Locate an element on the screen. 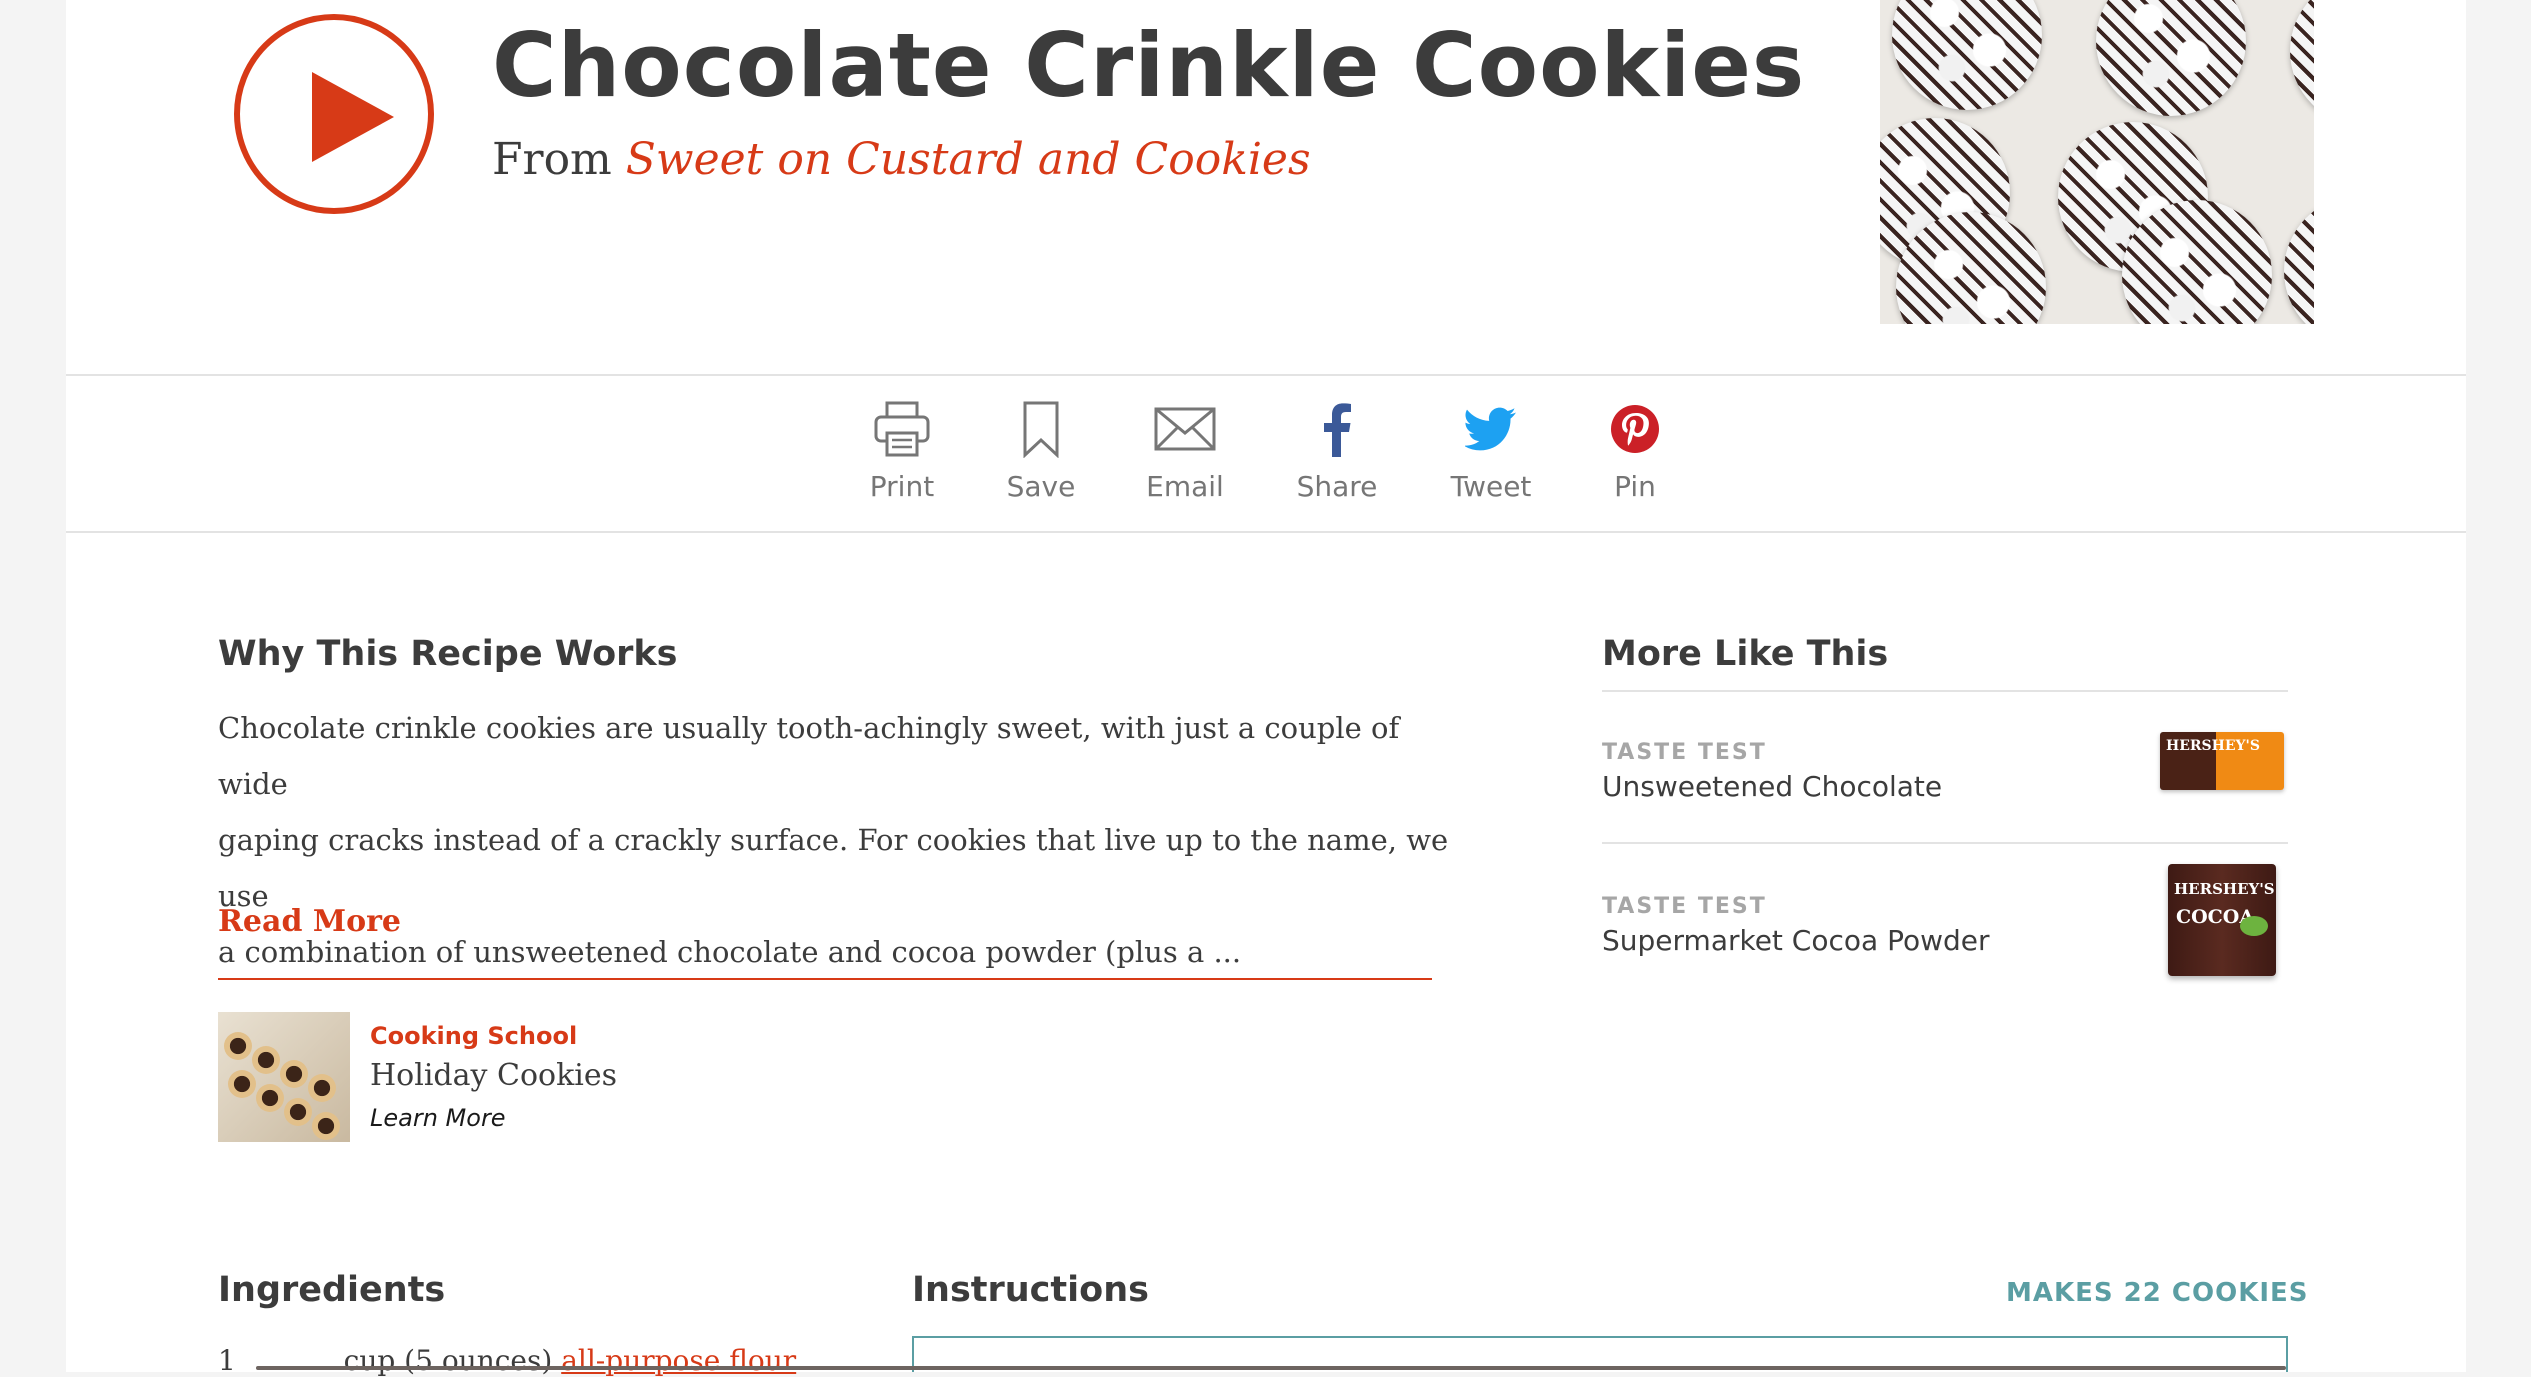 The width and height of the screenshot is (2531, 1377). recipe-source: From Sweet on Custard and Cookies is located at coordinates (901, 159).